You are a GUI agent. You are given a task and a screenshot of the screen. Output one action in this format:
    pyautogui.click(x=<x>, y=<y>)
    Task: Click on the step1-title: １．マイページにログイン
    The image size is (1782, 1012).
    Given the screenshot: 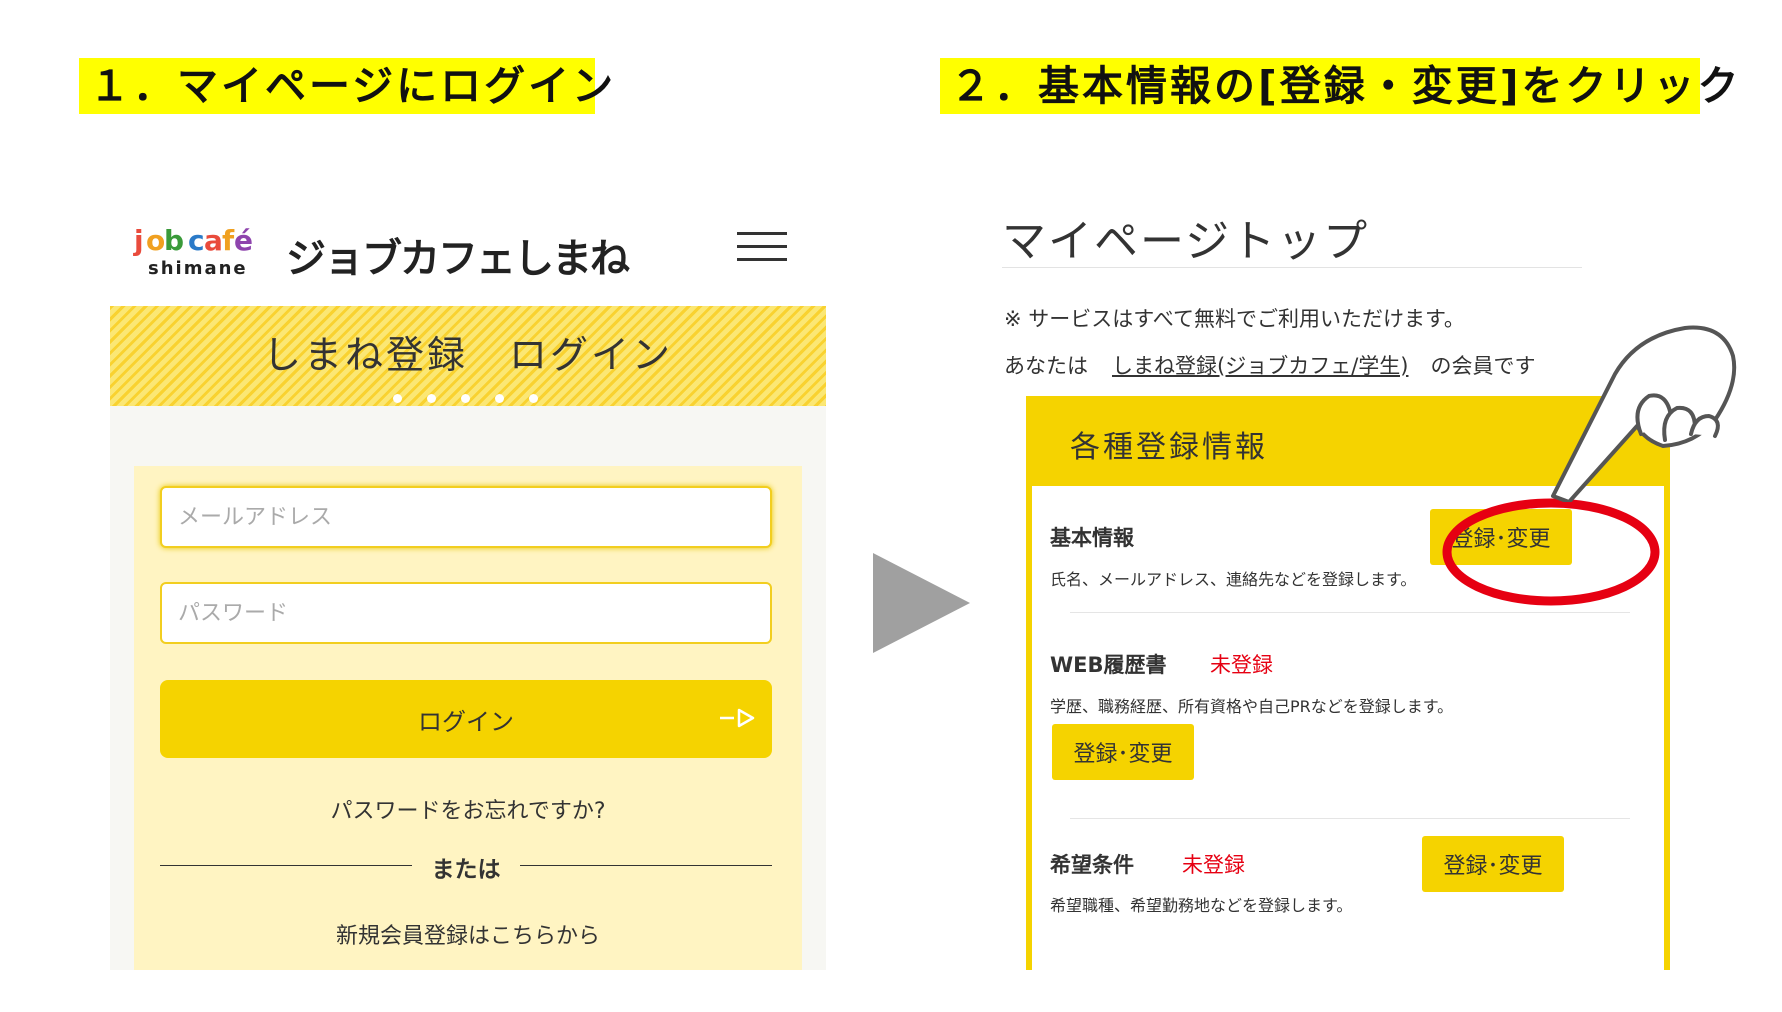 What is the action you would take?
    pyautogui.click(x=346, y=86)
    